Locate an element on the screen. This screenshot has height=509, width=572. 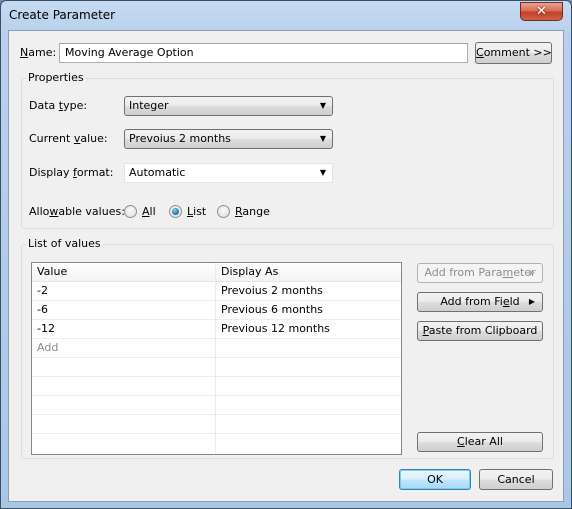
data-type-value: Integer is located at coordinates (149, 105).